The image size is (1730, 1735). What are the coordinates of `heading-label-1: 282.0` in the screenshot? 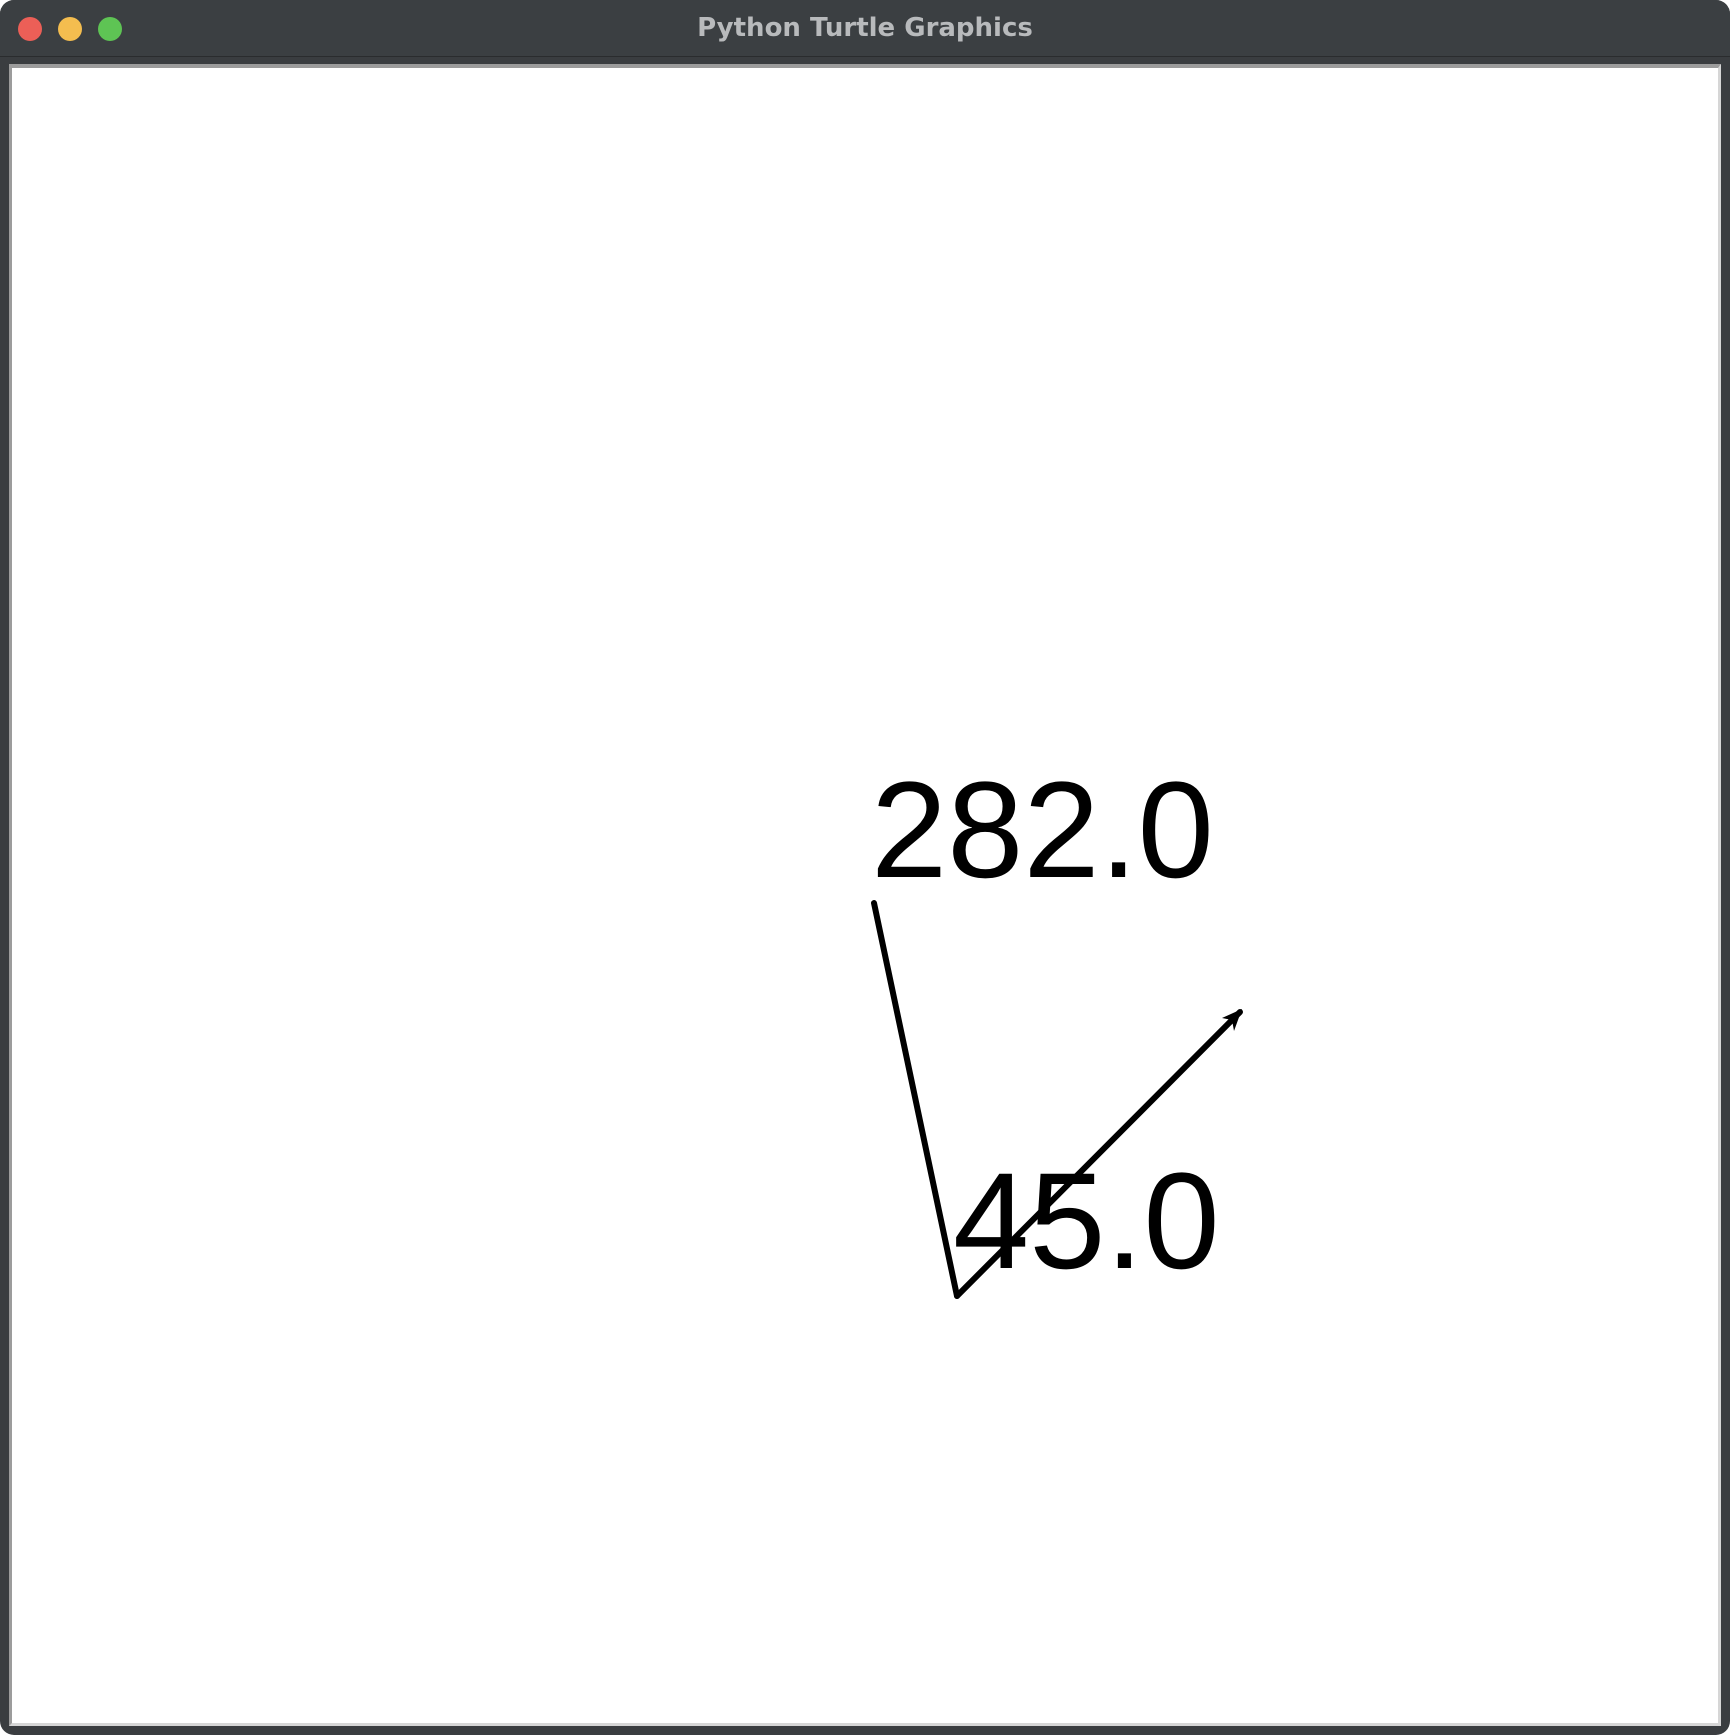 It's located at (1042, 830).